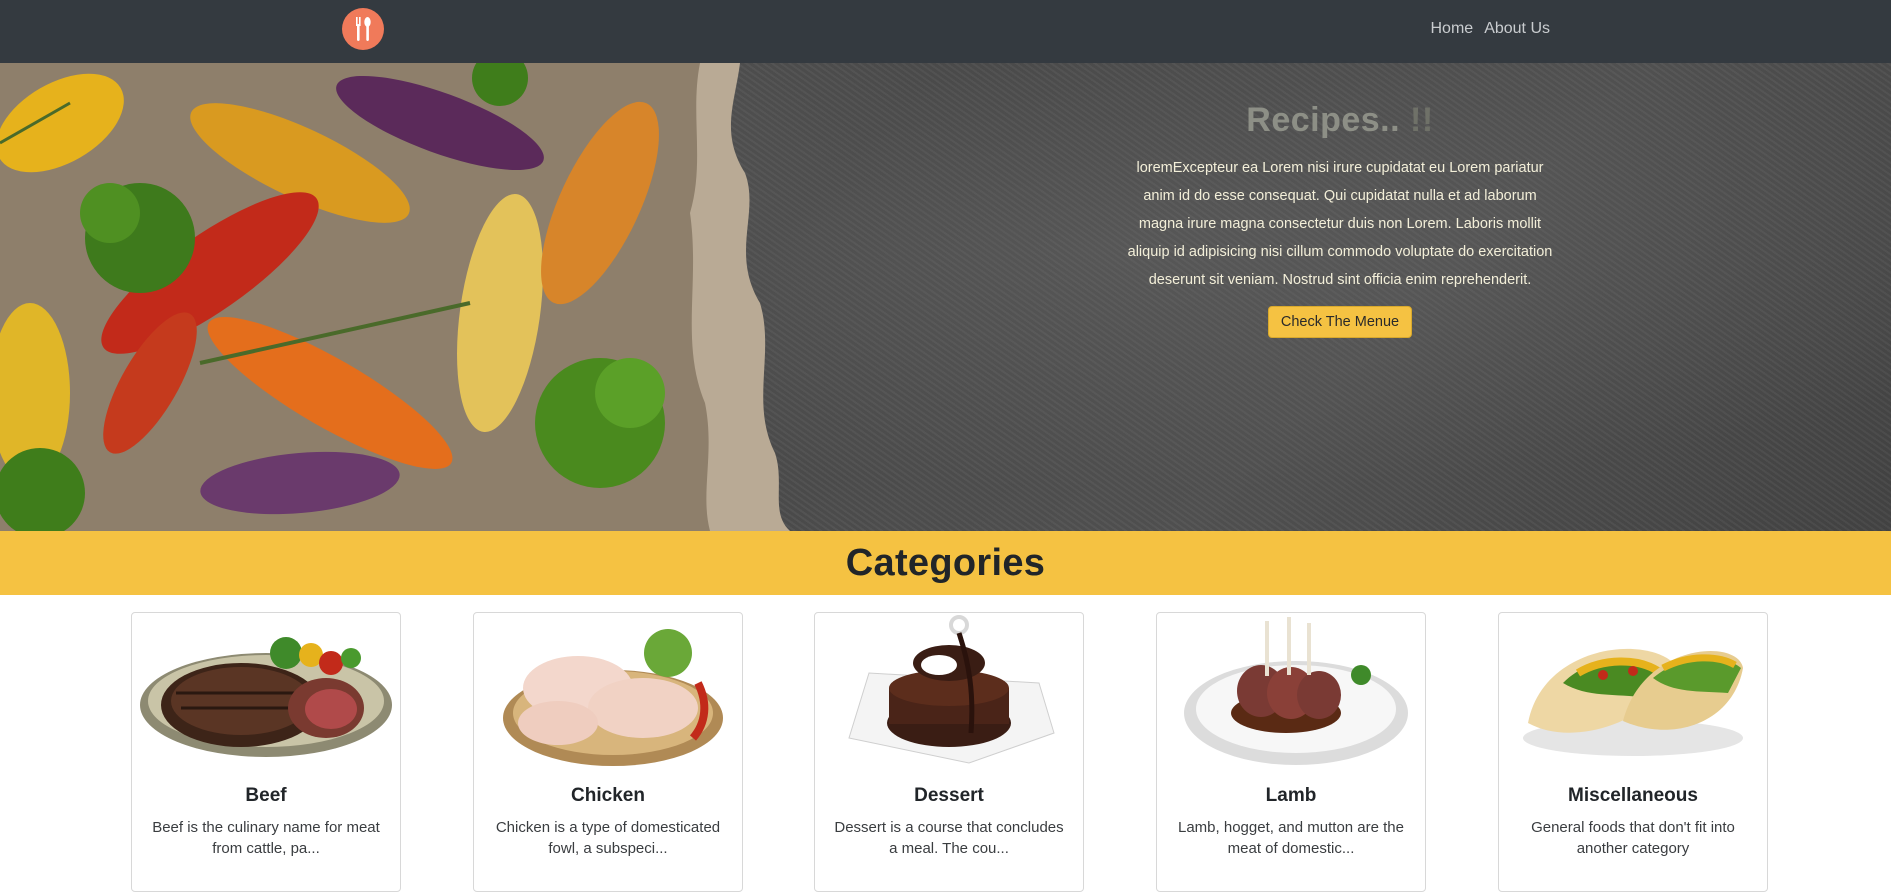  I want to click on nav-links: Home About Us, so click(1491, 29).